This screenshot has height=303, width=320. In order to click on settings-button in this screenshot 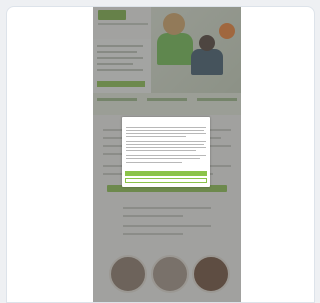, I will do `click(166, 180)`.